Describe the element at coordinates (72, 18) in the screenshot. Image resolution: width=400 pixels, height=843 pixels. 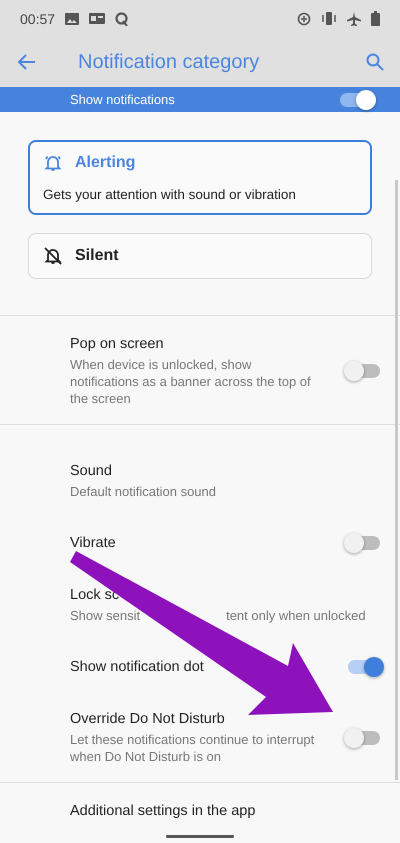
I see `image-icon` at that location.